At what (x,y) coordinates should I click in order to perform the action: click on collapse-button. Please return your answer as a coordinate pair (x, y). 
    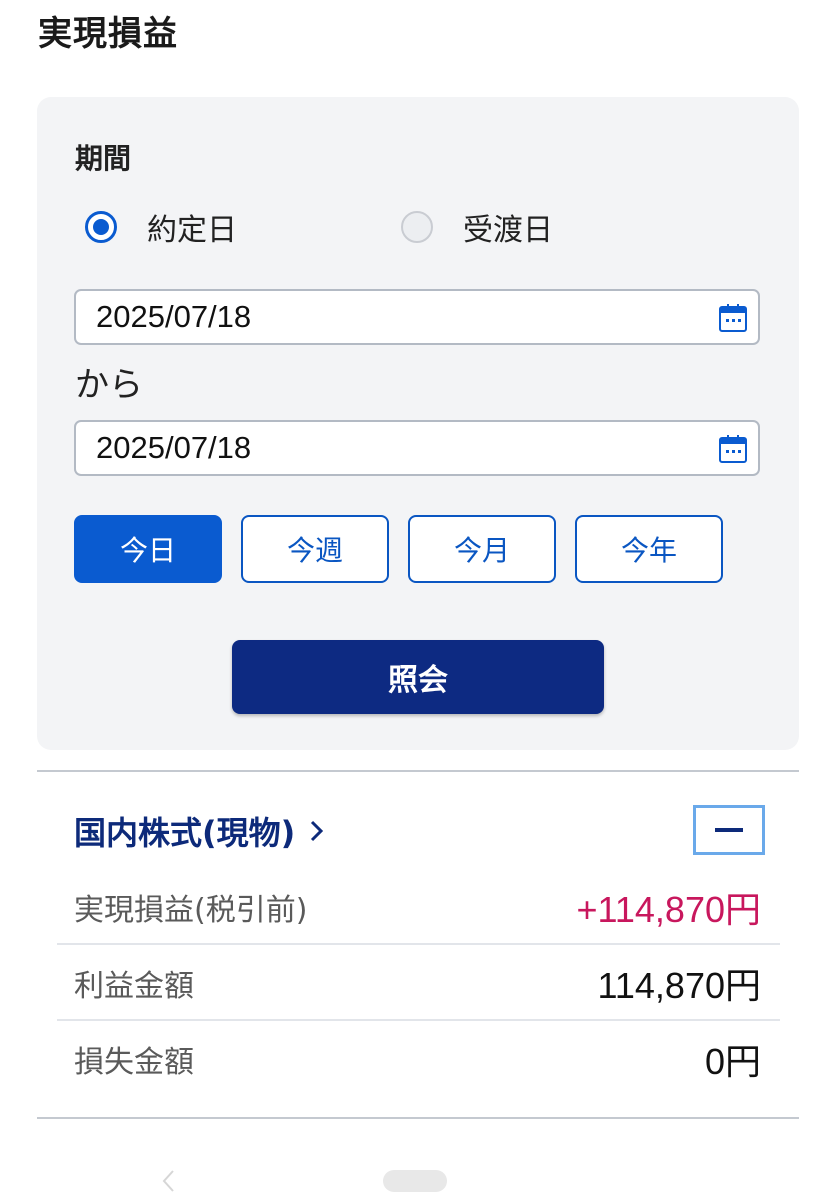
    Looking at the image, I should click on (729, 830).